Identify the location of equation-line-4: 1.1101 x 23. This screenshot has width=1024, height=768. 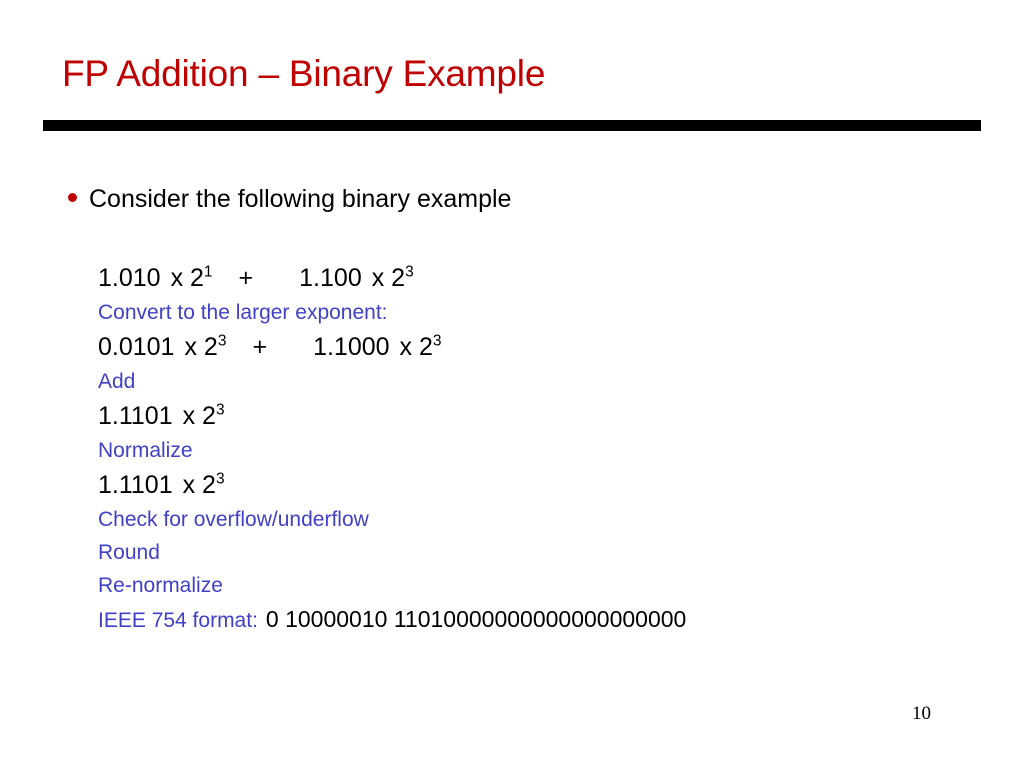
(528, 489).